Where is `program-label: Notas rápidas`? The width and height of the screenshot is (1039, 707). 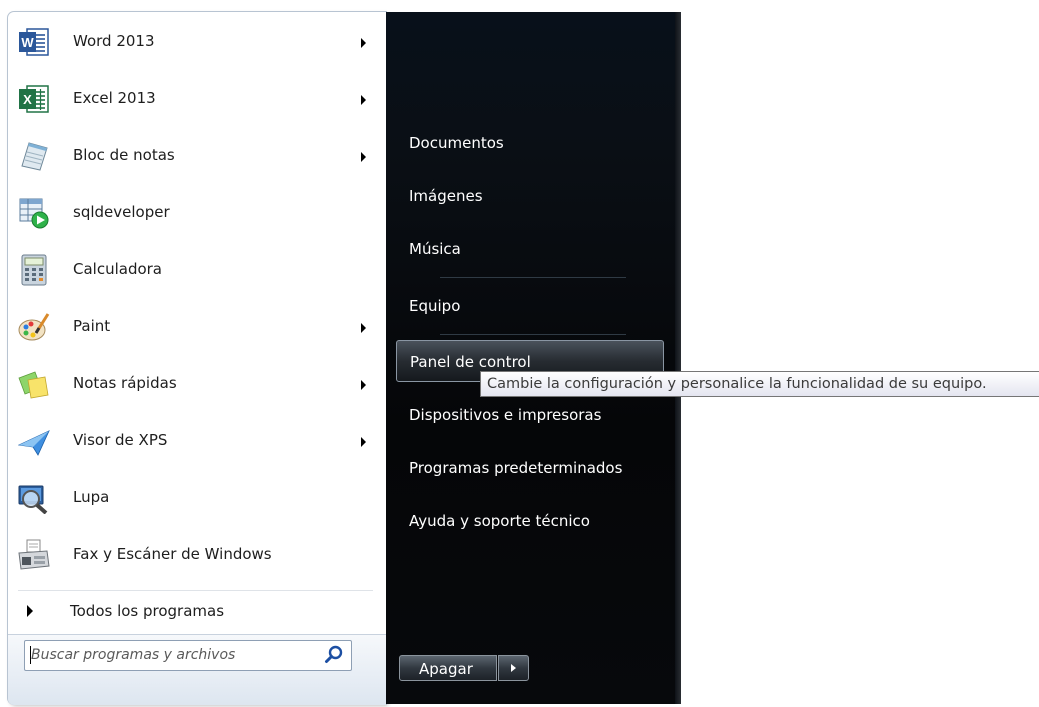 program-label: Notas rápidas is located at coordinates (125, 383).